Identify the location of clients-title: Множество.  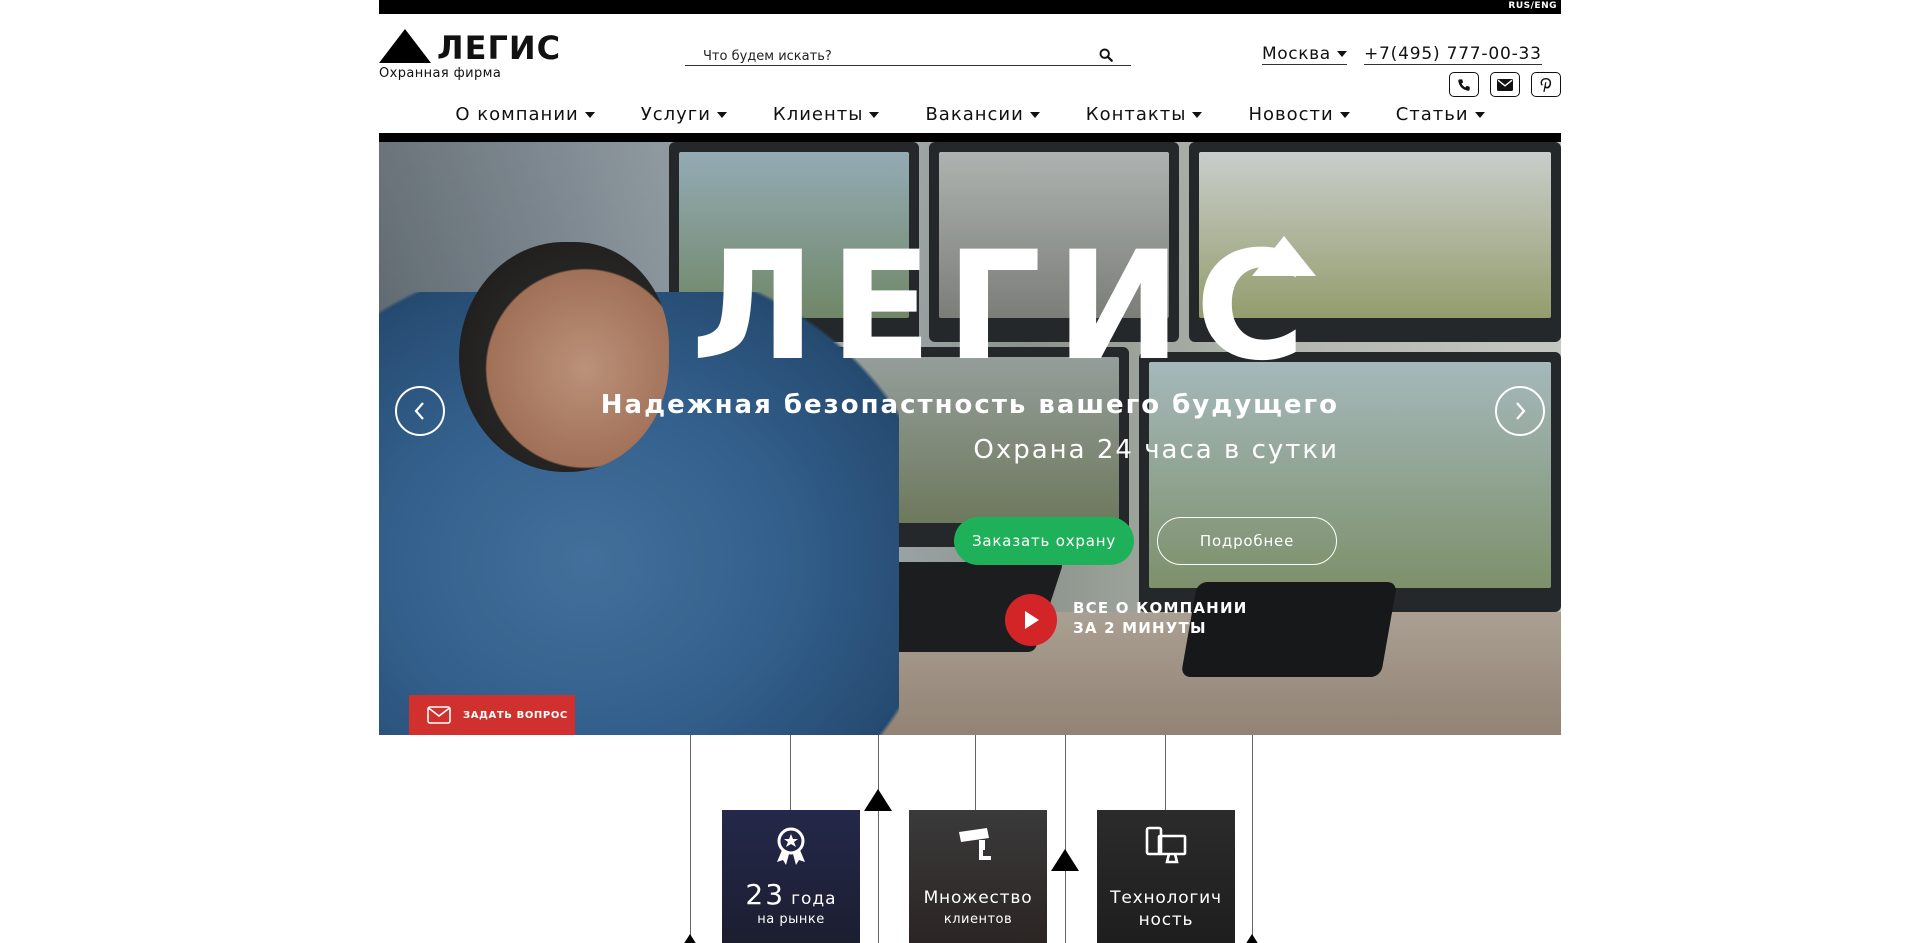
(978, 898).